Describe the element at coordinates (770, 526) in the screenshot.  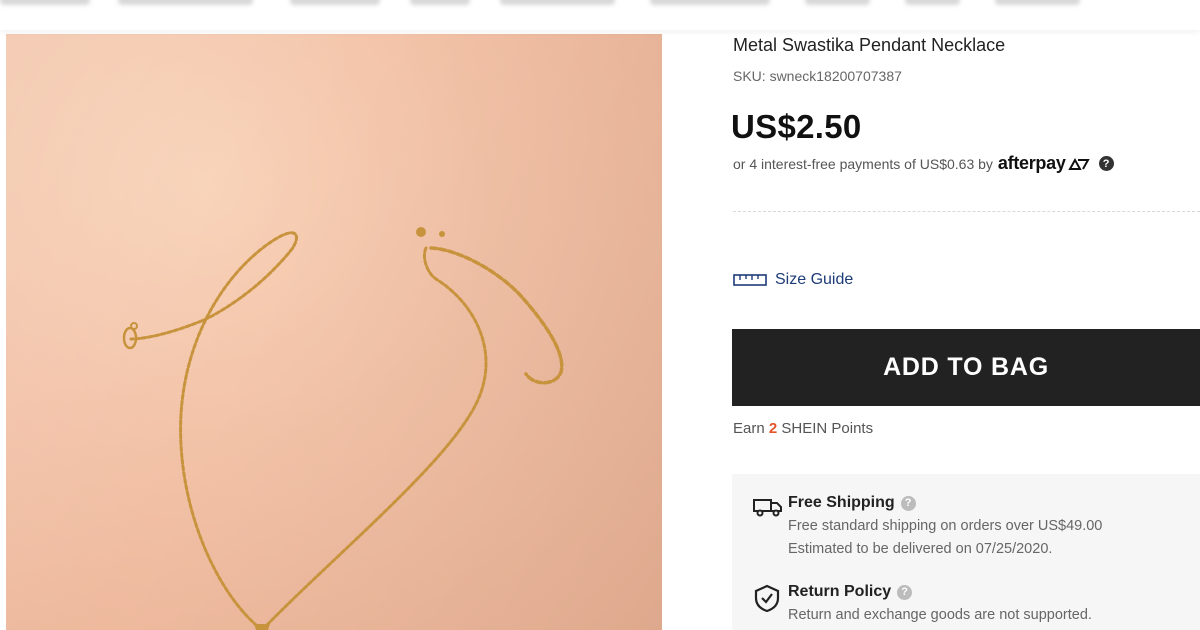
I see `truck-icon` at that location.